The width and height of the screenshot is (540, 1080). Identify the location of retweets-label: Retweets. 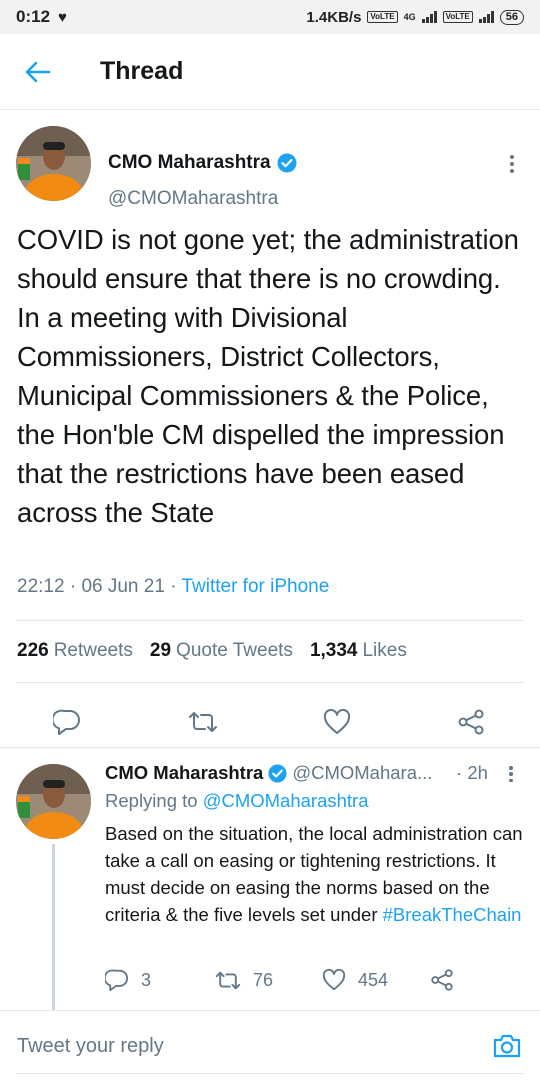
(93, 650).